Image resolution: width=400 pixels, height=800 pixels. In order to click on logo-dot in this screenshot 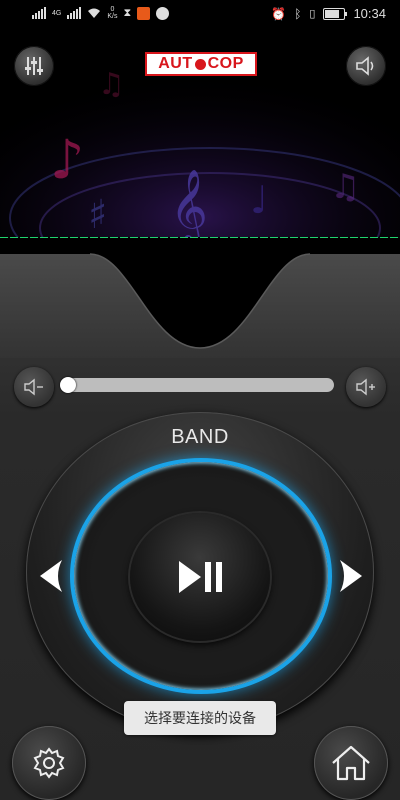, I will do `click(200, 64)`.